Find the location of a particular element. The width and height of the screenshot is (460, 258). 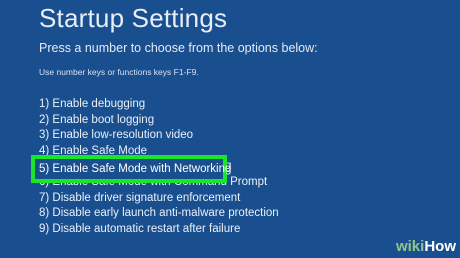

page-title: Startup Settings is located at coordinates (133, 18).